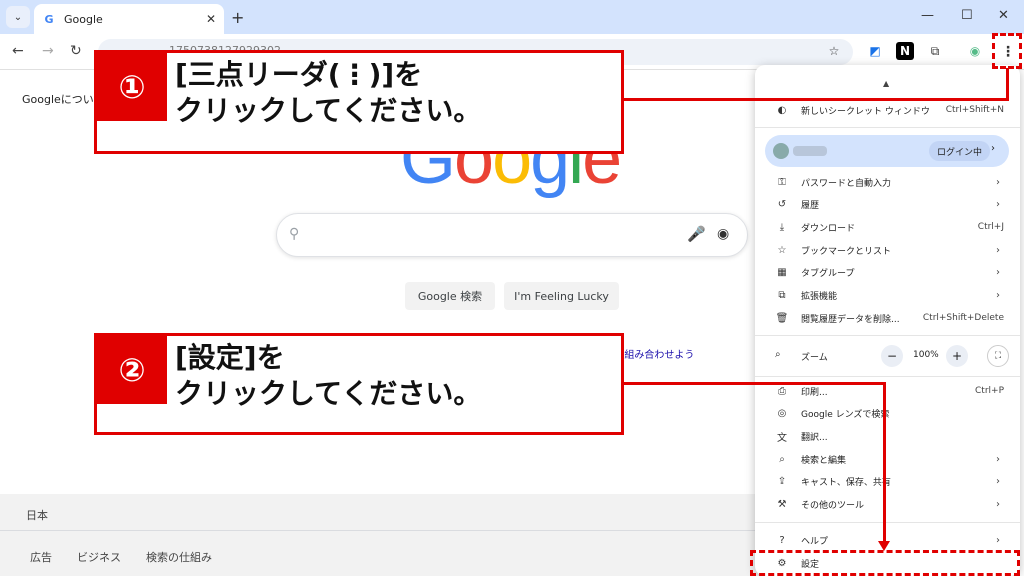 This screenshot has width=1024, height=576. What do you see at coordinates (892, 356) in the screenshot?
I see `zoom-out-button: −` at bounding box center [892, 356].